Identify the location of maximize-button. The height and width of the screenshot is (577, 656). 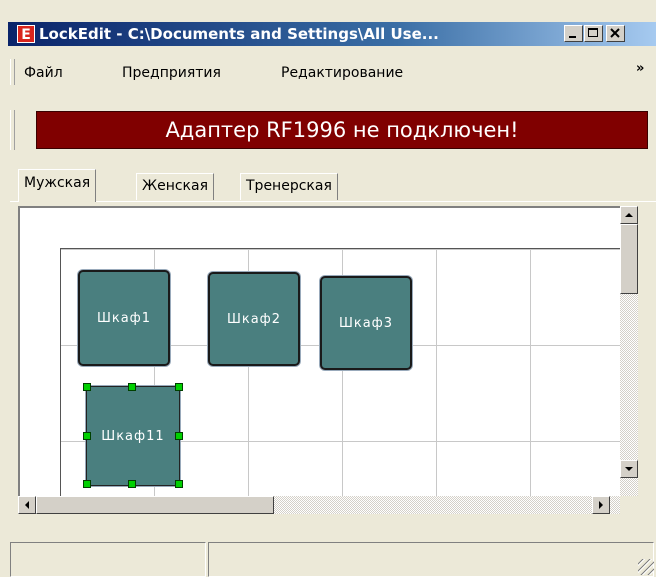
(593, 33).